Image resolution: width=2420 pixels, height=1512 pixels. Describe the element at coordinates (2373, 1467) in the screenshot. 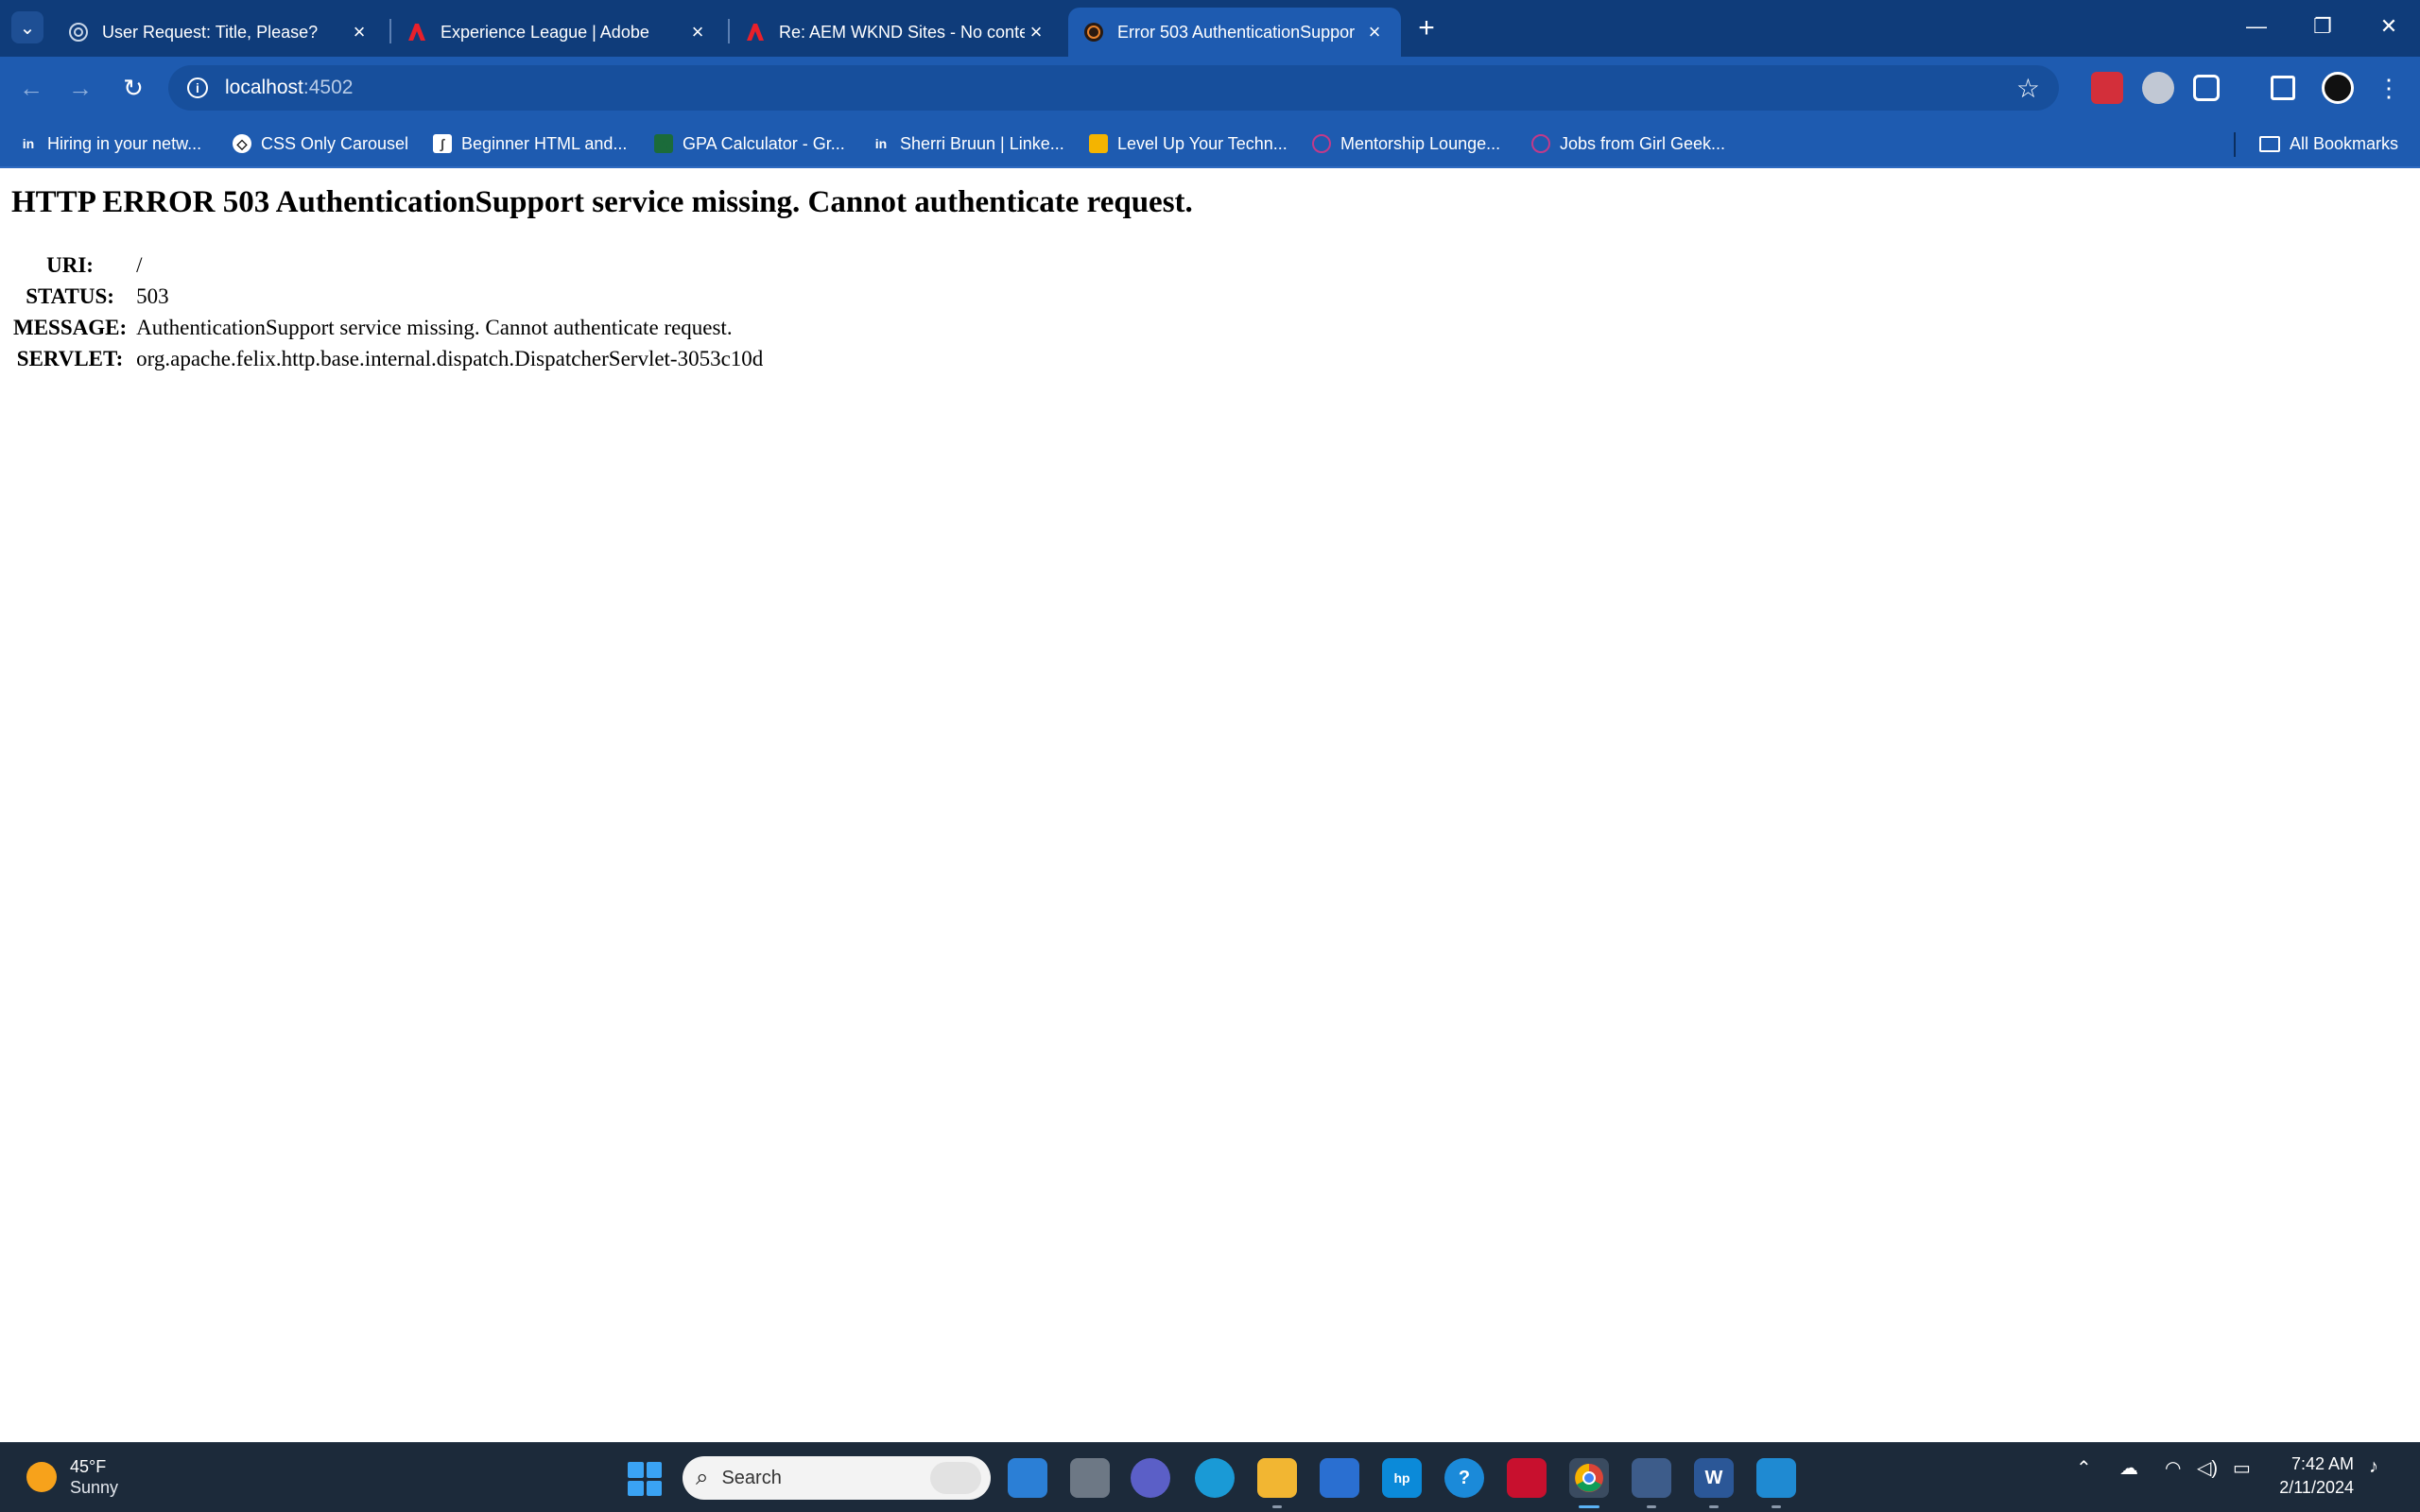

I see `notification-bell-icon: ♪` at that location.